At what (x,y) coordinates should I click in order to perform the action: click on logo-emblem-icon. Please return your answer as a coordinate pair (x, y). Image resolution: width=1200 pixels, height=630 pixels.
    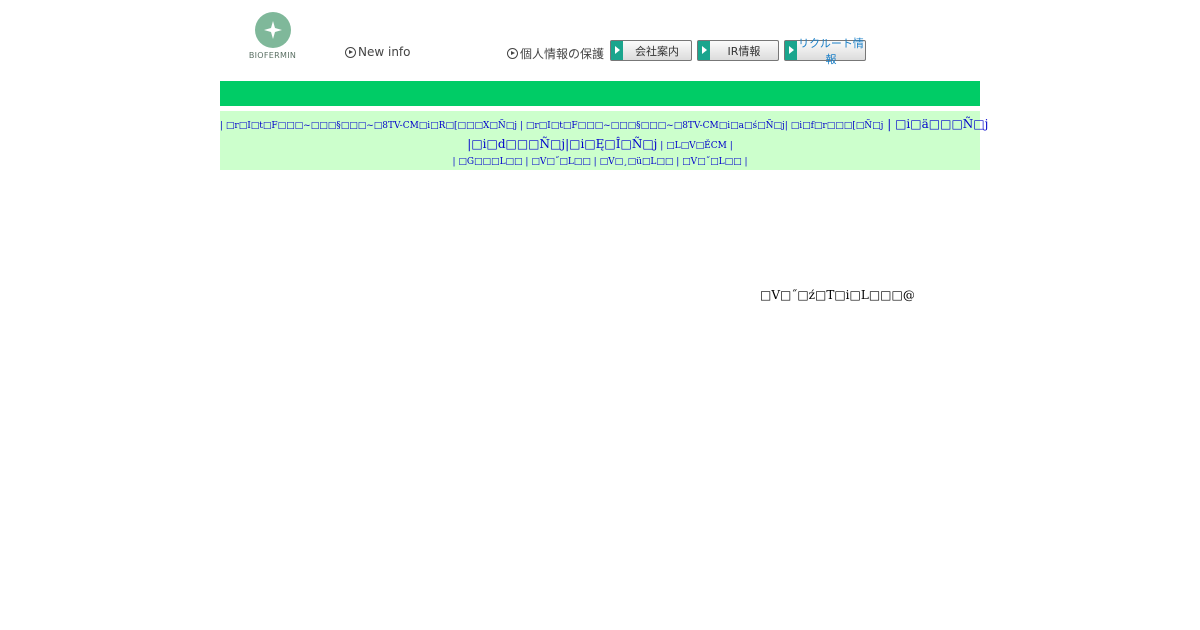
    Looking at the image, I should click on (272, 30).